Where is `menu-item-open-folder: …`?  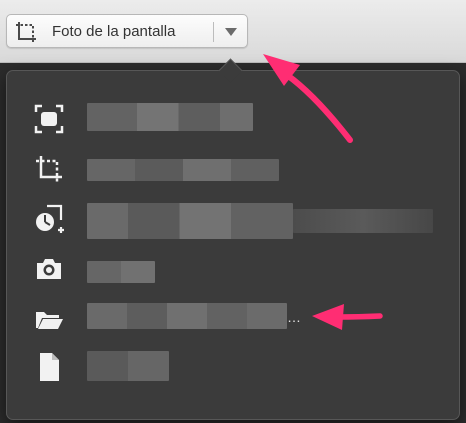 menu-item-open-folder: … is located at coordinates (236, 320).